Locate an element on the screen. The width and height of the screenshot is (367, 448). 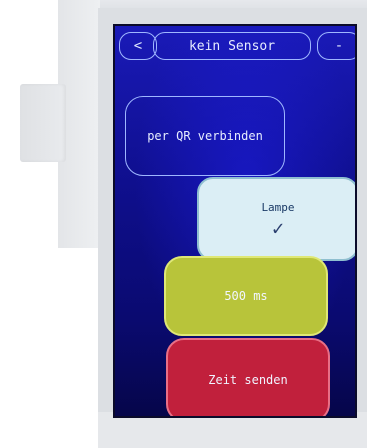
back-icon: < is located at coordinates (138, 46).